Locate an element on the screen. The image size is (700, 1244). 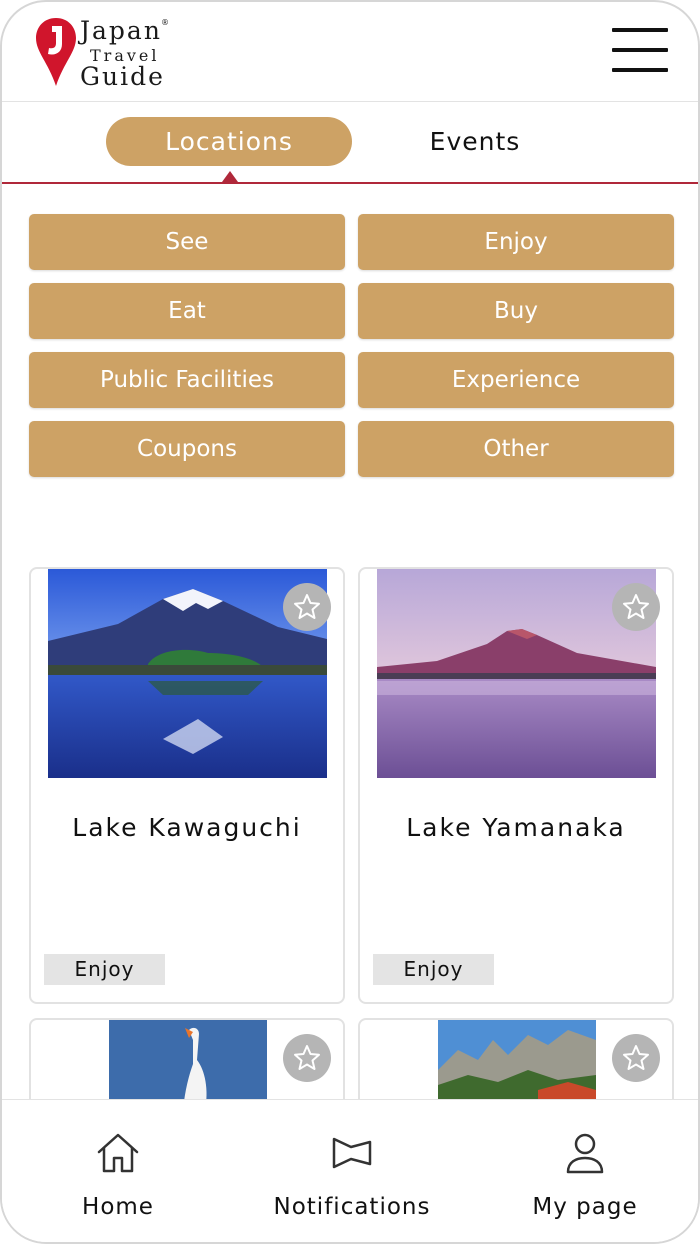
logo-text-guide: Guide is located at coordinates (122, 76).